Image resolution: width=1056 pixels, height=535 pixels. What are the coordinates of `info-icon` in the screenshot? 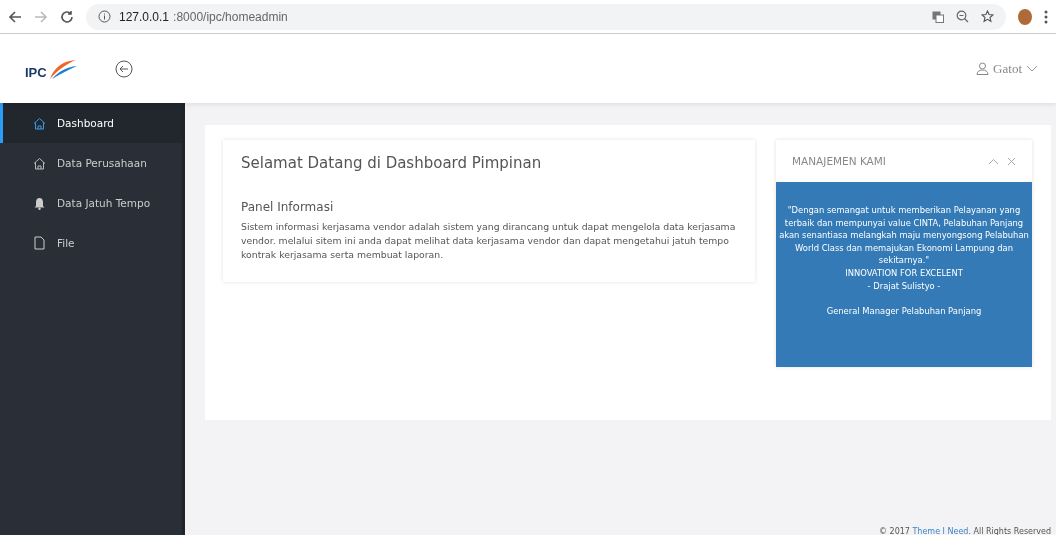 It's located at (104, 16).